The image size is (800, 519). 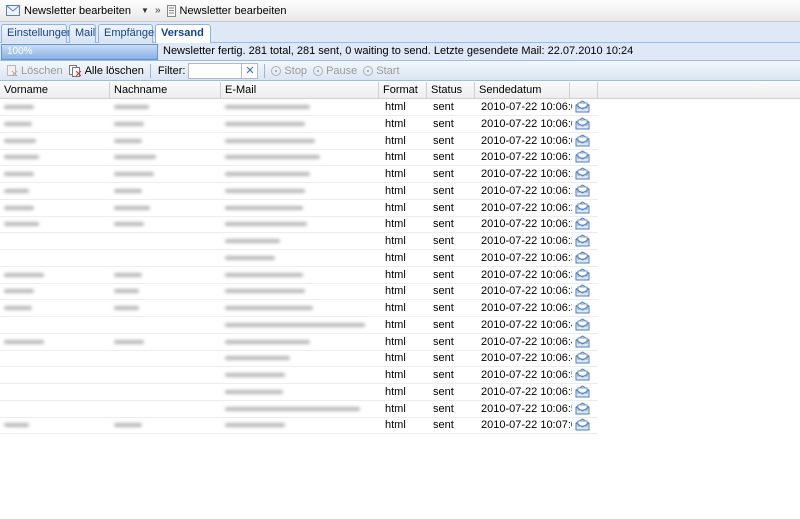 I want to click on table-row: html sent 2010-07-22 10:06:27, so click(x=299, y=241).